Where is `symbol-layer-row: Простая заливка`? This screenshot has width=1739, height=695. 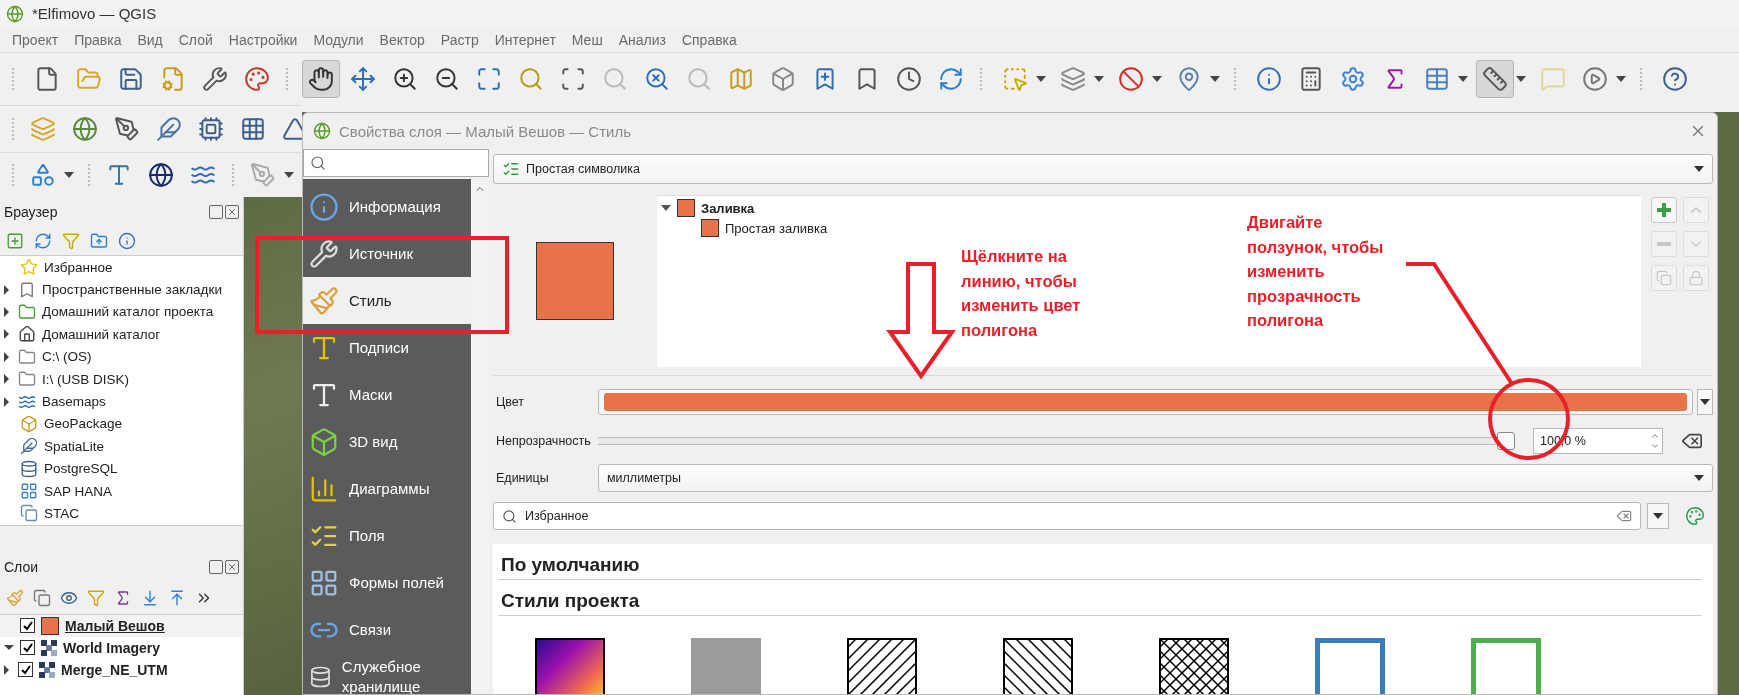 symbol-layer-row: Простая заливка is located at coordinates (745, 228).